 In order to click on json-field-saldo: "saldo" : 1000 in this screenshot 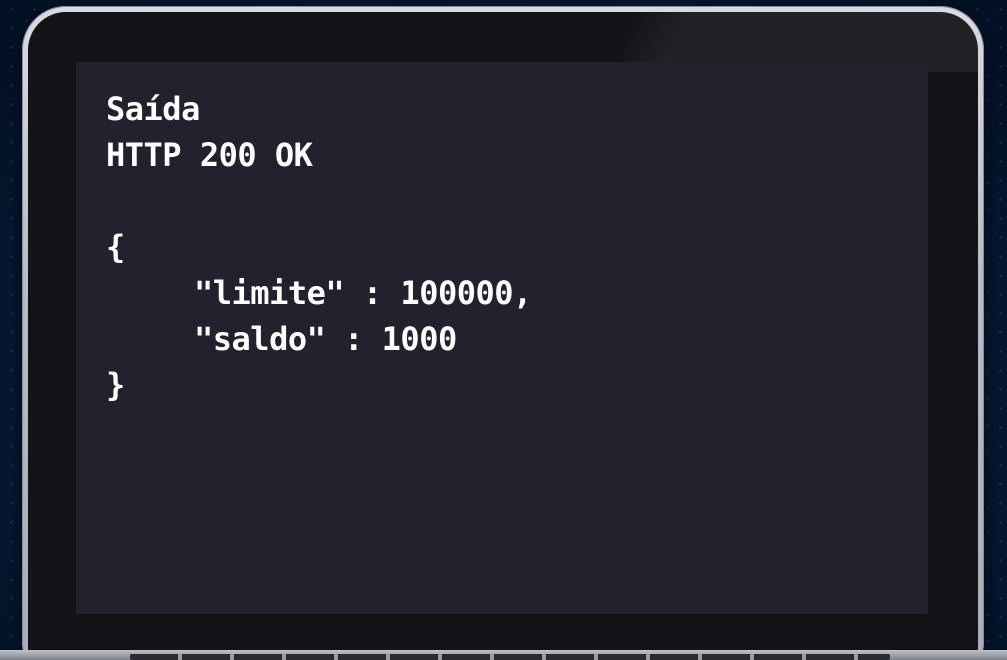, I will do `click(325, 339)`.